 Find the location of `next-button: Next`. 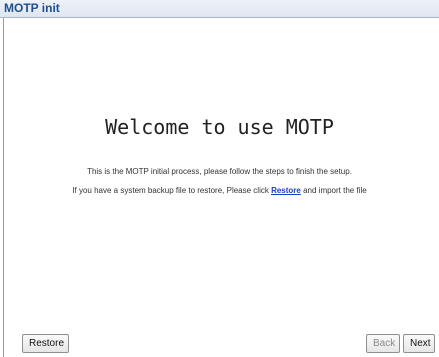

next-button: Next is located at coordinates (419, 343).